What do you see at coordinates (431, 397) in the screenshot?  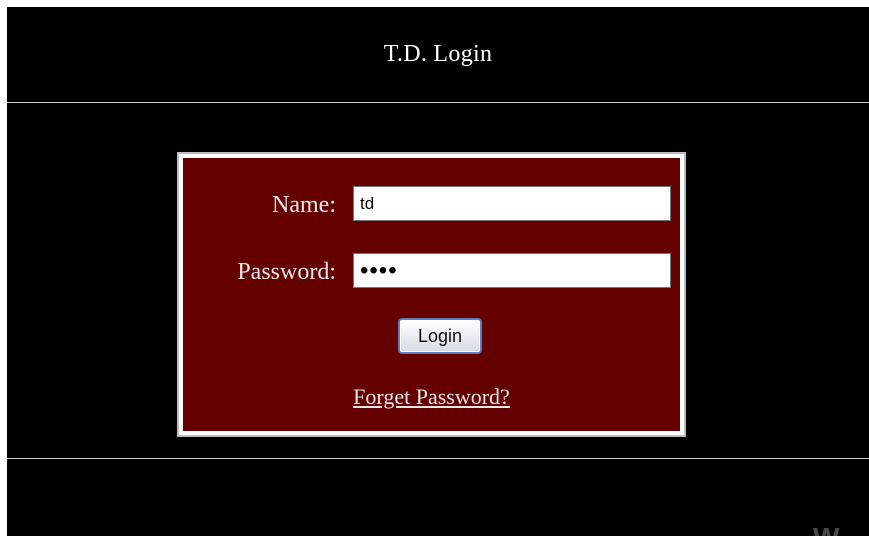 I see `forget-password-link: Forget Password?` at bounding box center [431, 397].